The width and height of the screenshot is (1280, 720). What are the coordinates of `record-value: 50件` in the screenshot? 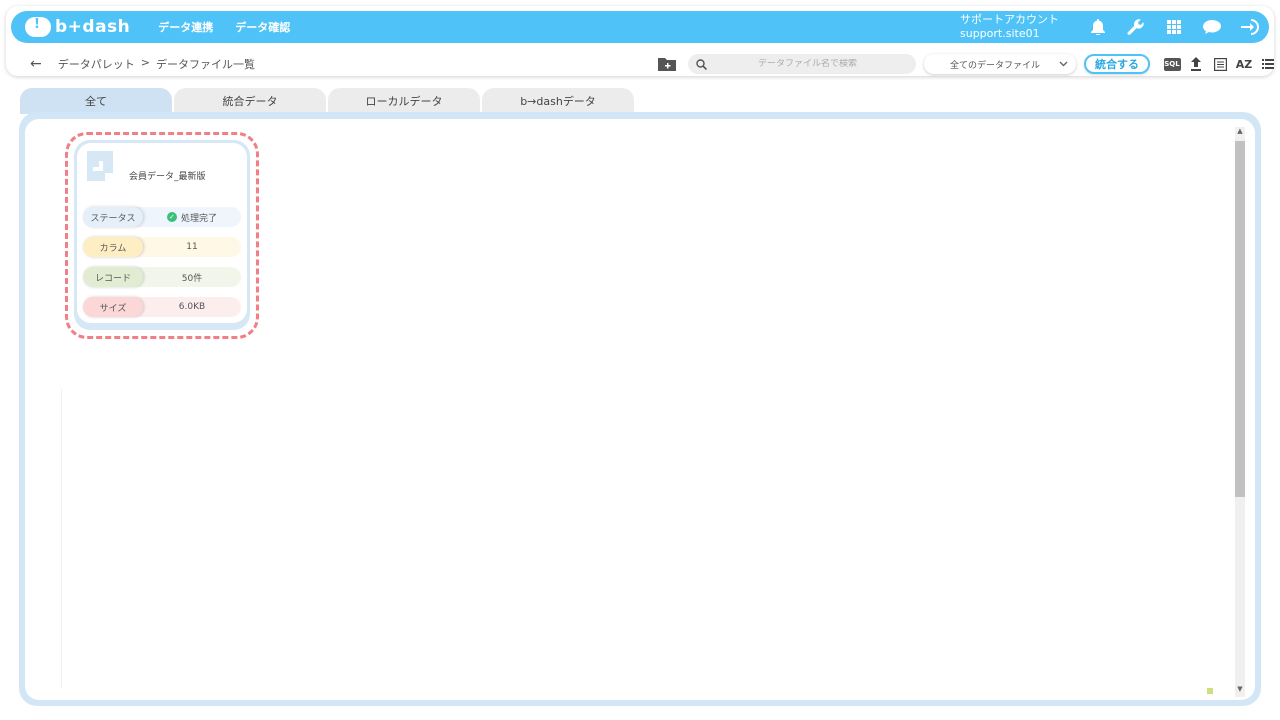 It's located at (192, 278).